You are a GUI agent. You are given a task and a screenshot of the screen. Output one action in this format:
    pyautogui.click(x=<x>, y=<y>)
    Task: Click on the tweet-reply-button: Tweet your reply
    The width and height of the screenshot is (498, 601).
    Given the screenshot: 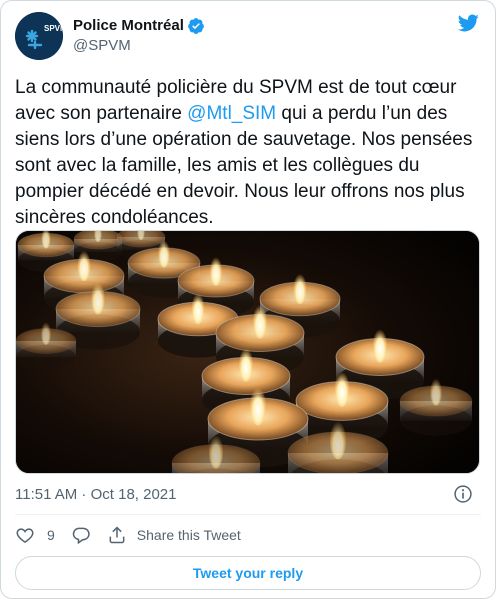 What is the action you would take?
    pyautogui.click(x=248, y=573)
    